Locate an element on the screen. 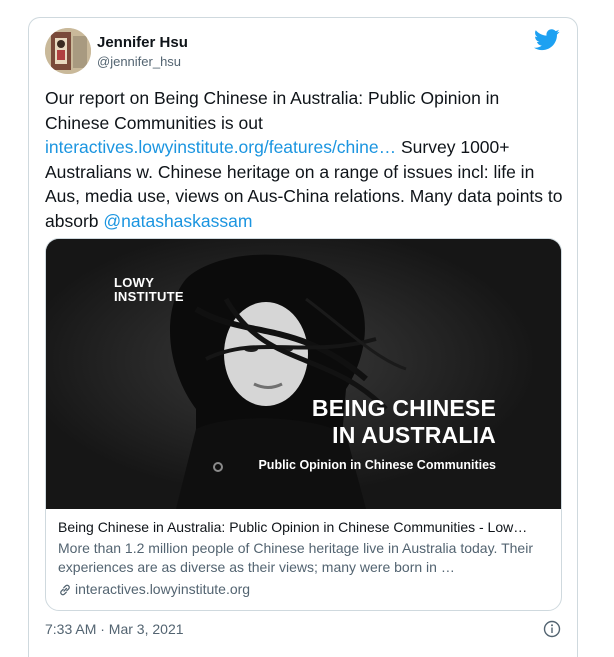 This screenshot has height=657, width=614. headline-line2: IN AUSTRALIA is located at coordinates (414, 435).